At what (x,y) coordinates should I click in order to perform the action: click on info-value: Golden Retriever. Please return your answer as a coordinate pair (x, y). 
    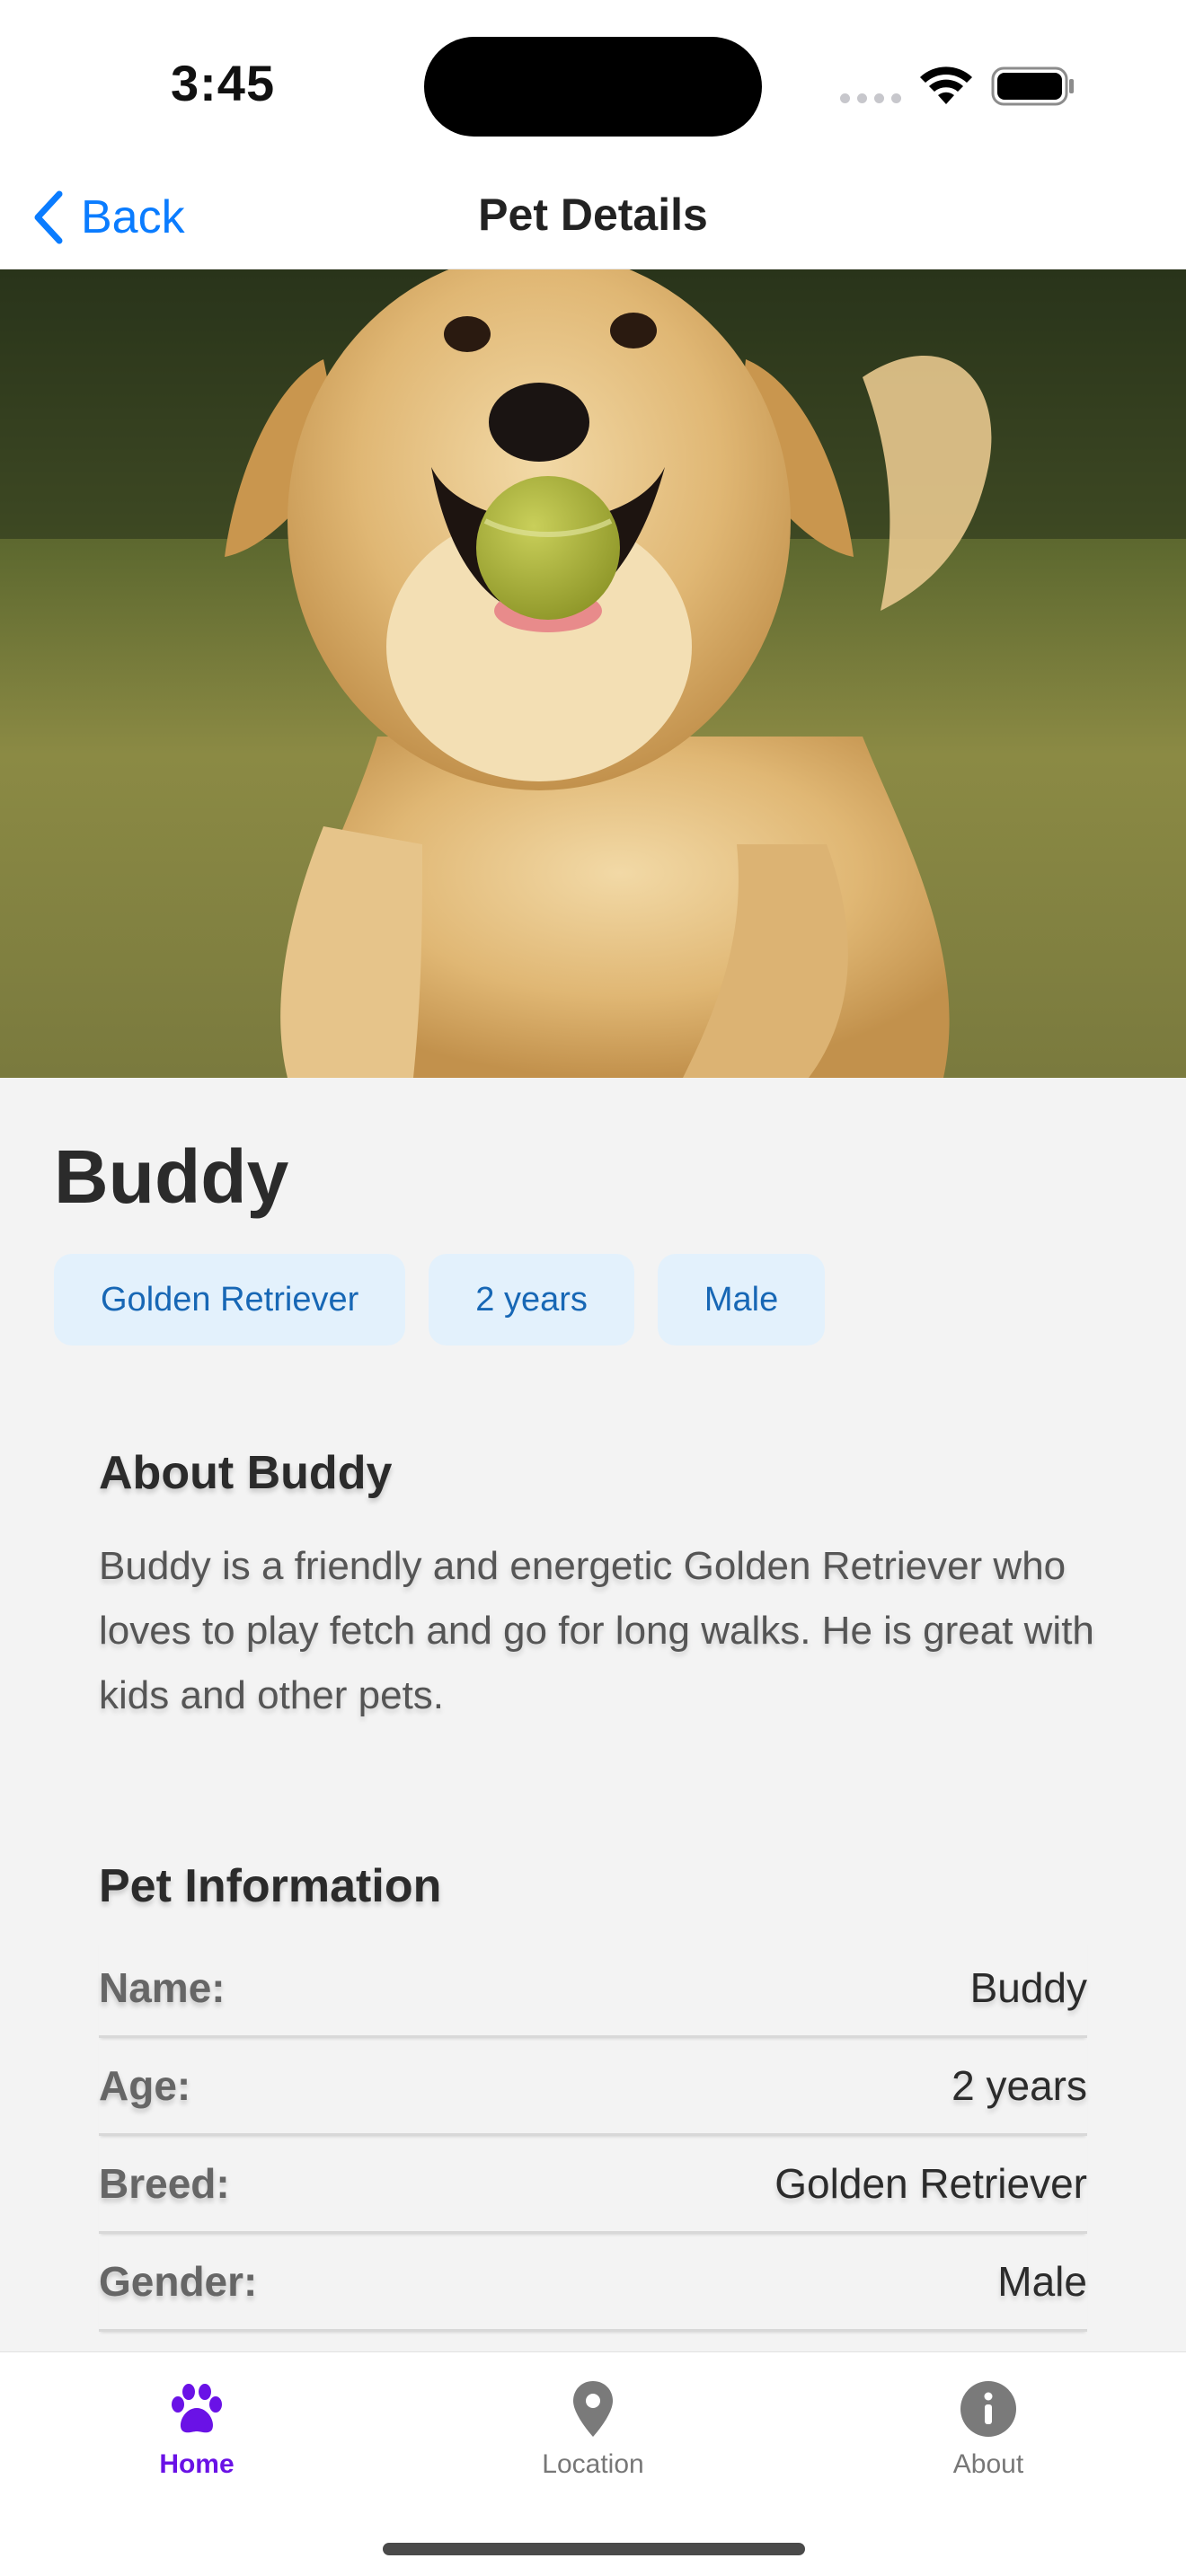
    Looking at the image, I should click on (930, 2183).